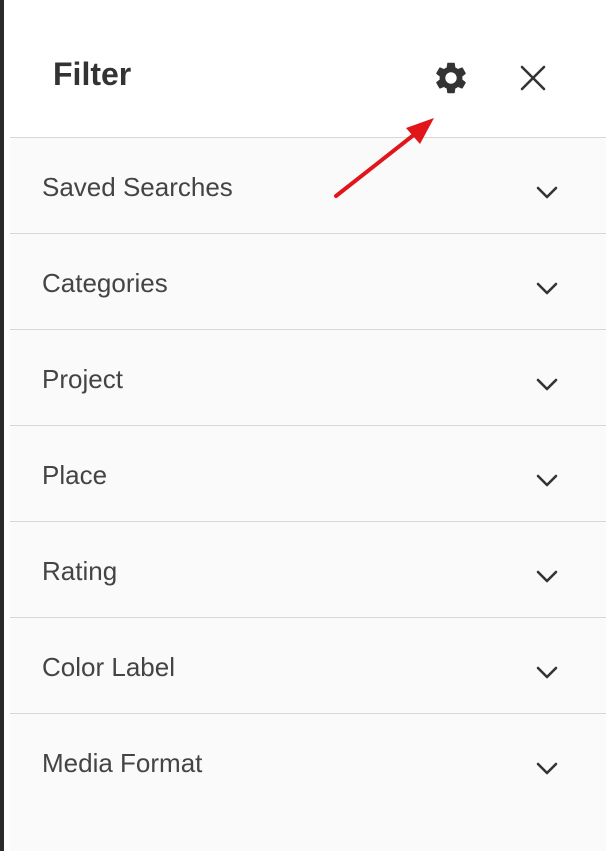 The height and width of the screenshot is (851, 606). Describe the element at coordinates (308, 665) in the screenshot. I see `section-color-label: Color Label` at that location.